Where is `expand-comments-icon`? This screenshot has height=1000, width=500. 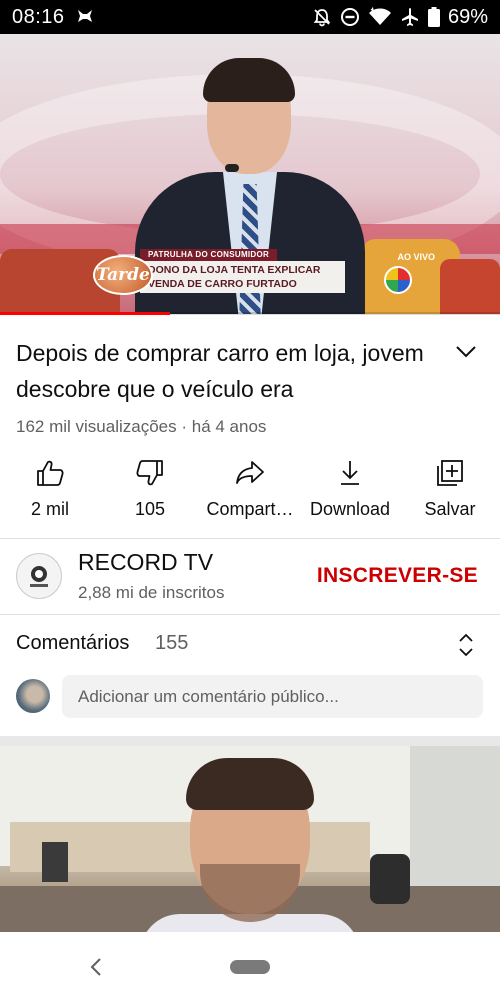
expand-comments-icon is located at coordinates (466, 645).